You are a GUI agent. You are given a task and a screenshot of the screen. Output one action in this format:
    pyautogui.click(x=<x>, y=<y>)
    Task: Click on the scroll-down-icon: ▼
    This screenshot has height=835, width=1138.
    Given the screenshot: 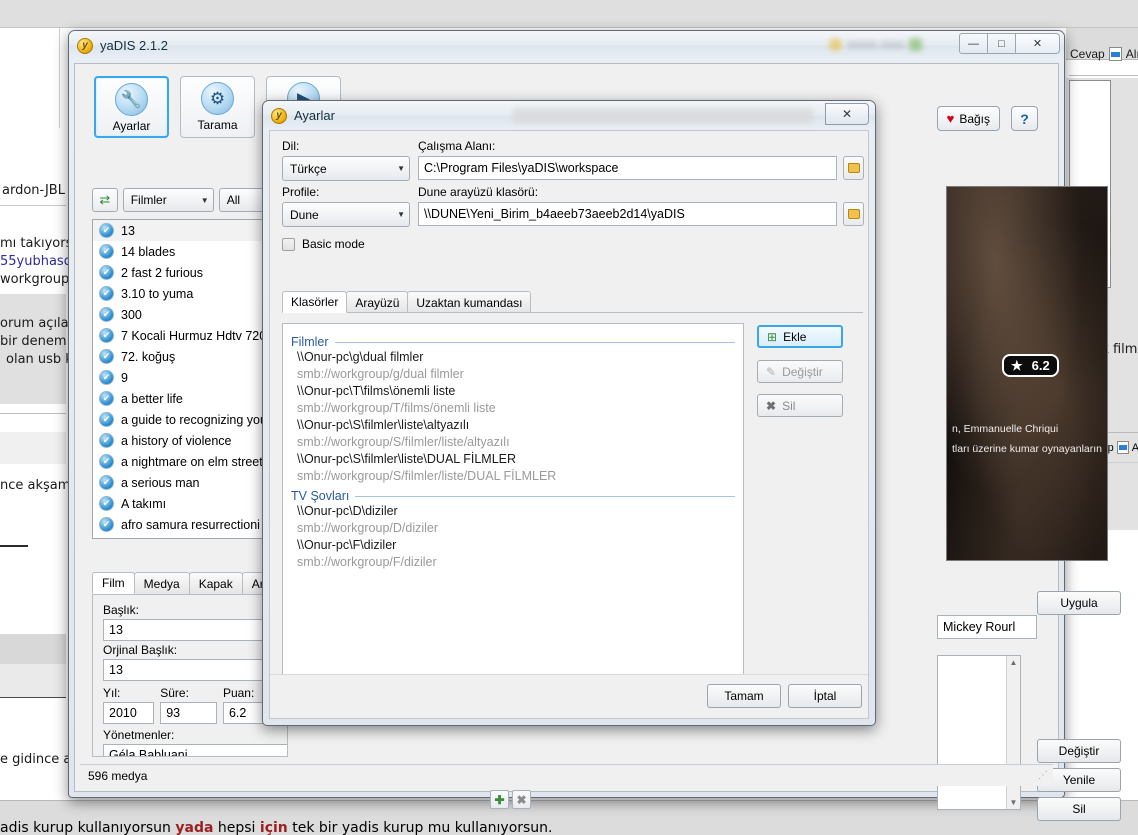 What is the action you would take?
    pyautogui.click(x=1014, y=802)
    